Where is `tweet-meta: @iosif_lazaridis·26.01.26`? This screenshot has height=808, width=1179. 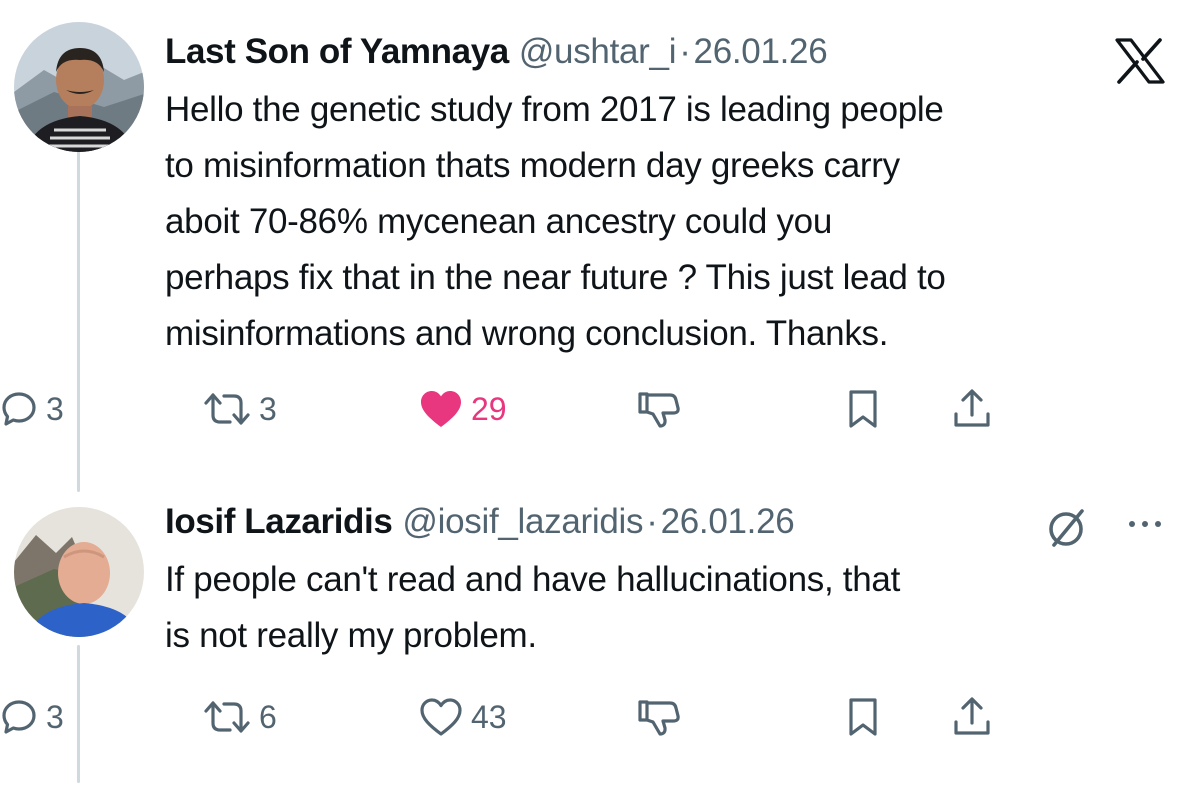
tweet-meta: @iosif_lazaridis·26.01.26 is located at coordinates (598, 522).